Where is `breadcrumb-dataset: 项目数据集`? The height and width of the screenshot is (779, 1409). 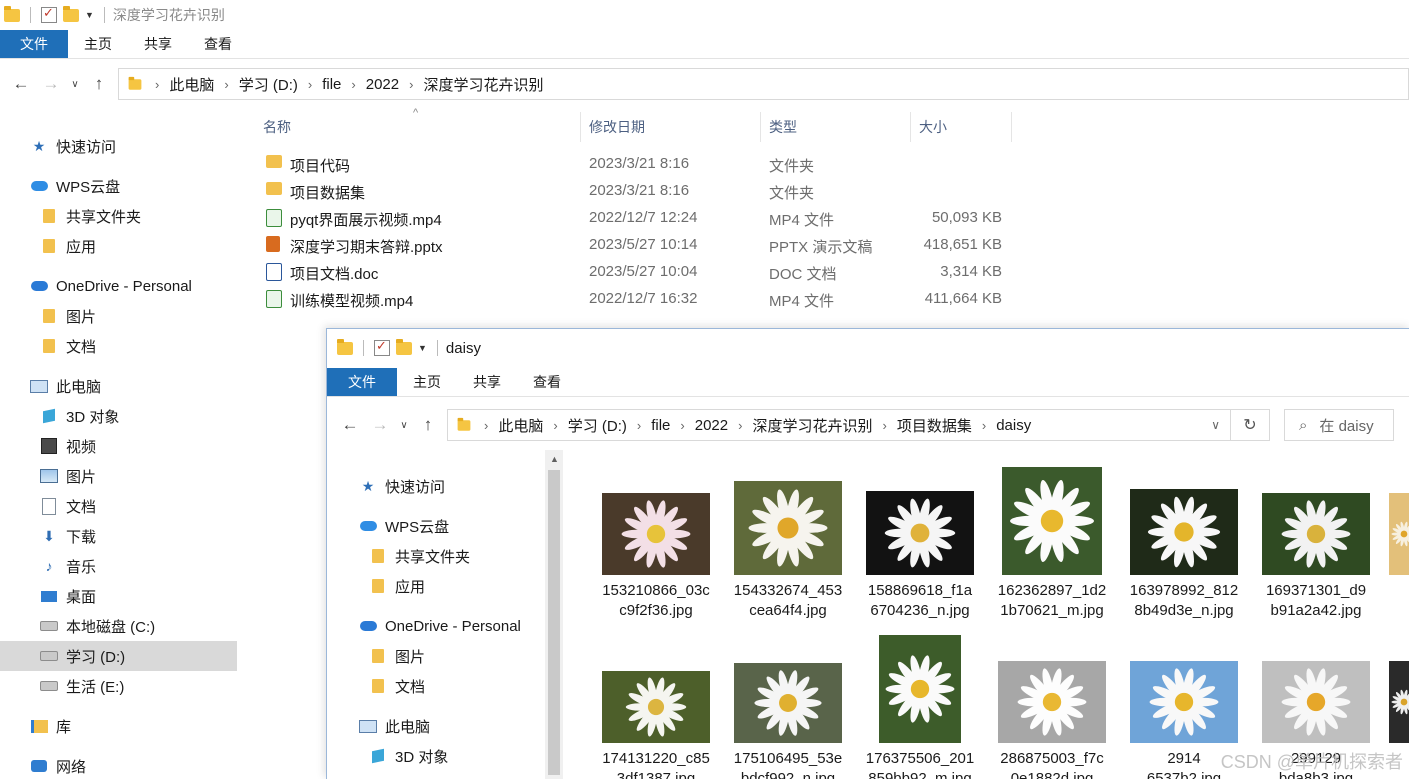 breadcrumb-dataset: 项目数据集 is located at coordinates (934, 425).